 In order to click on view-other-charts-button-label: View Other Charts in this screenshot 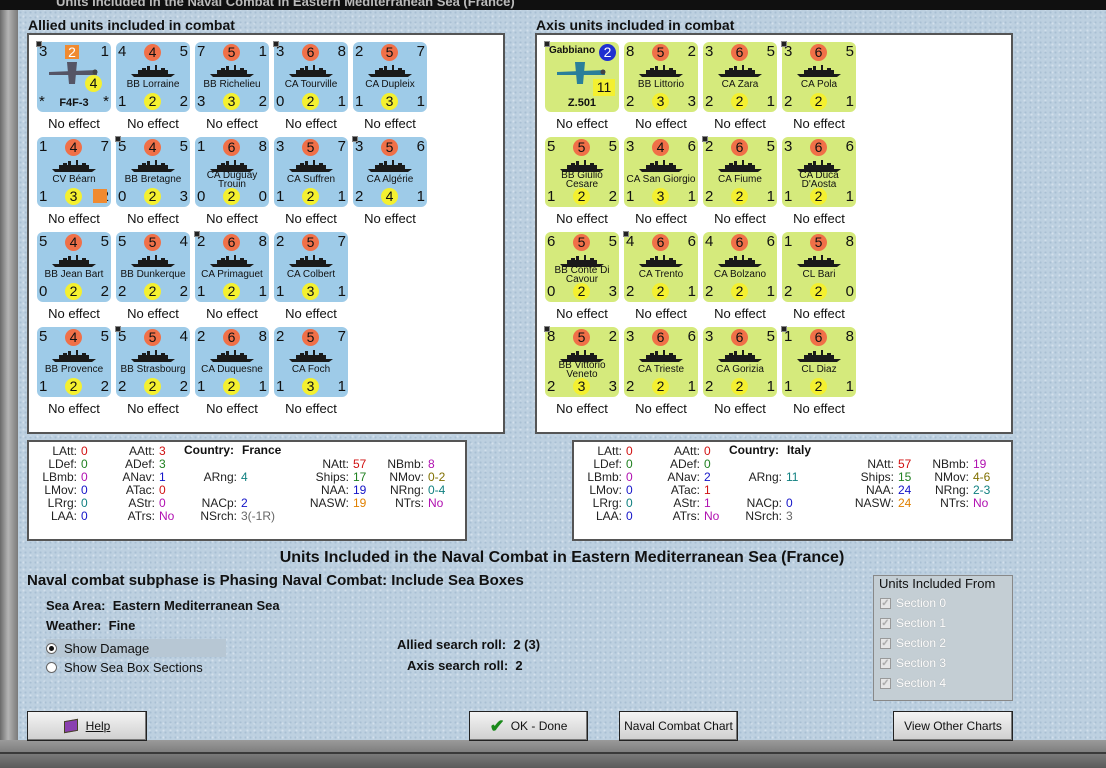, I will do `click(953, 726)`.